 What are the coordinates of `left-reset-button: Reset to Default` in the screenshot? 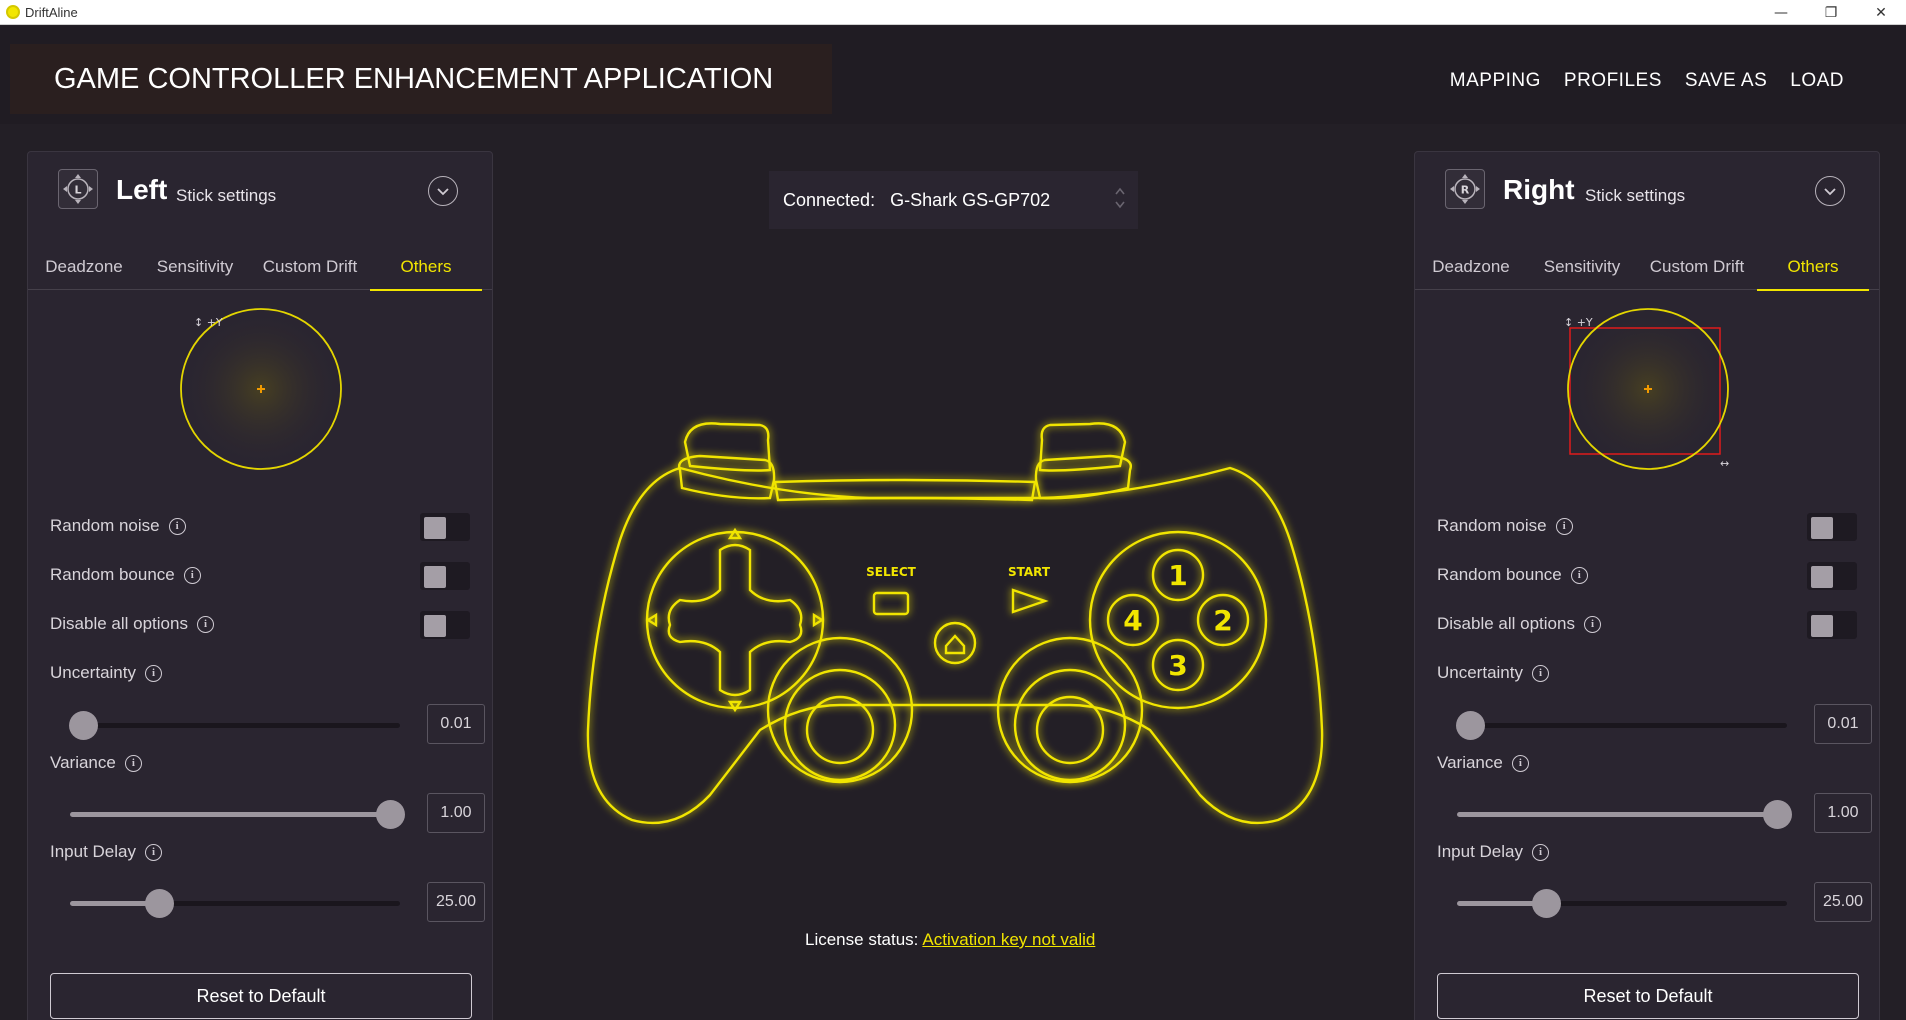 It's located at (261, 996).